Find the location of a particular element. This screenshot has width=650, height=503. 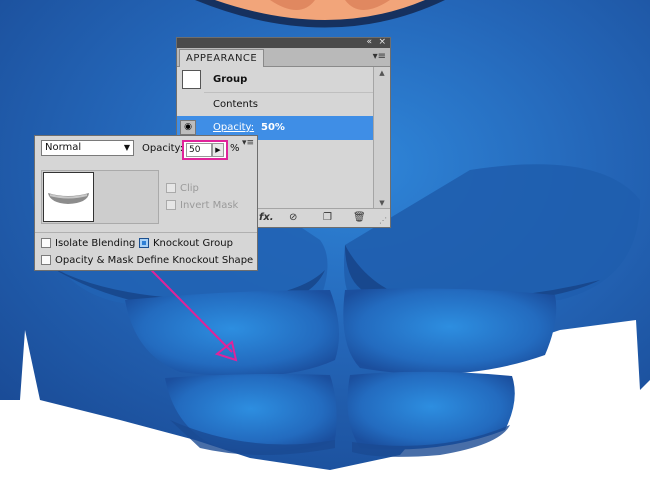

eye-icon: ◉ is located at coordinates (188, 127).